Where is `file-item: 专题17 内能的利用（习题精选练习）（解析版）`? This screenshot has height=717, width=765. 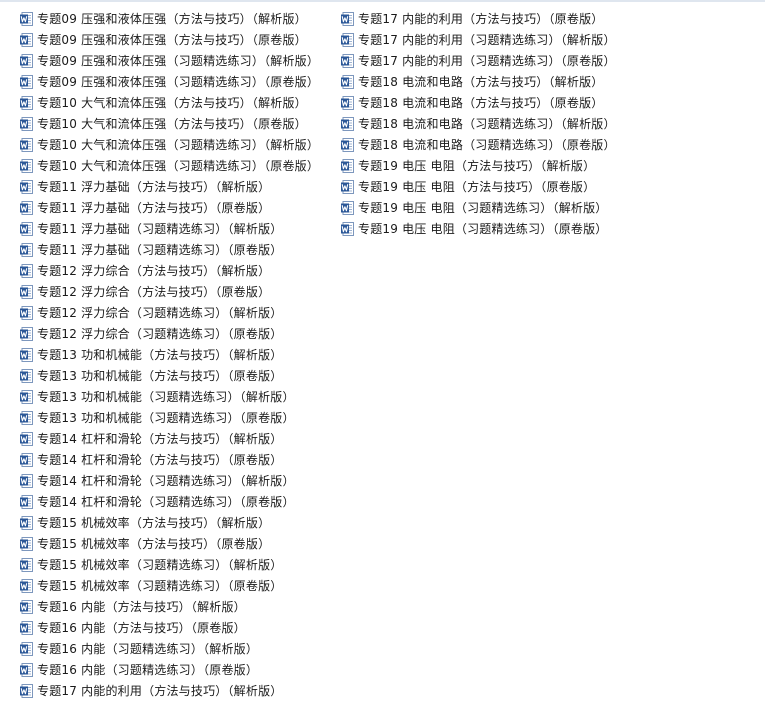
file-item: 专题17 内能的利用（习题精选练习）（解析版） is located at coordinates (478, 39).